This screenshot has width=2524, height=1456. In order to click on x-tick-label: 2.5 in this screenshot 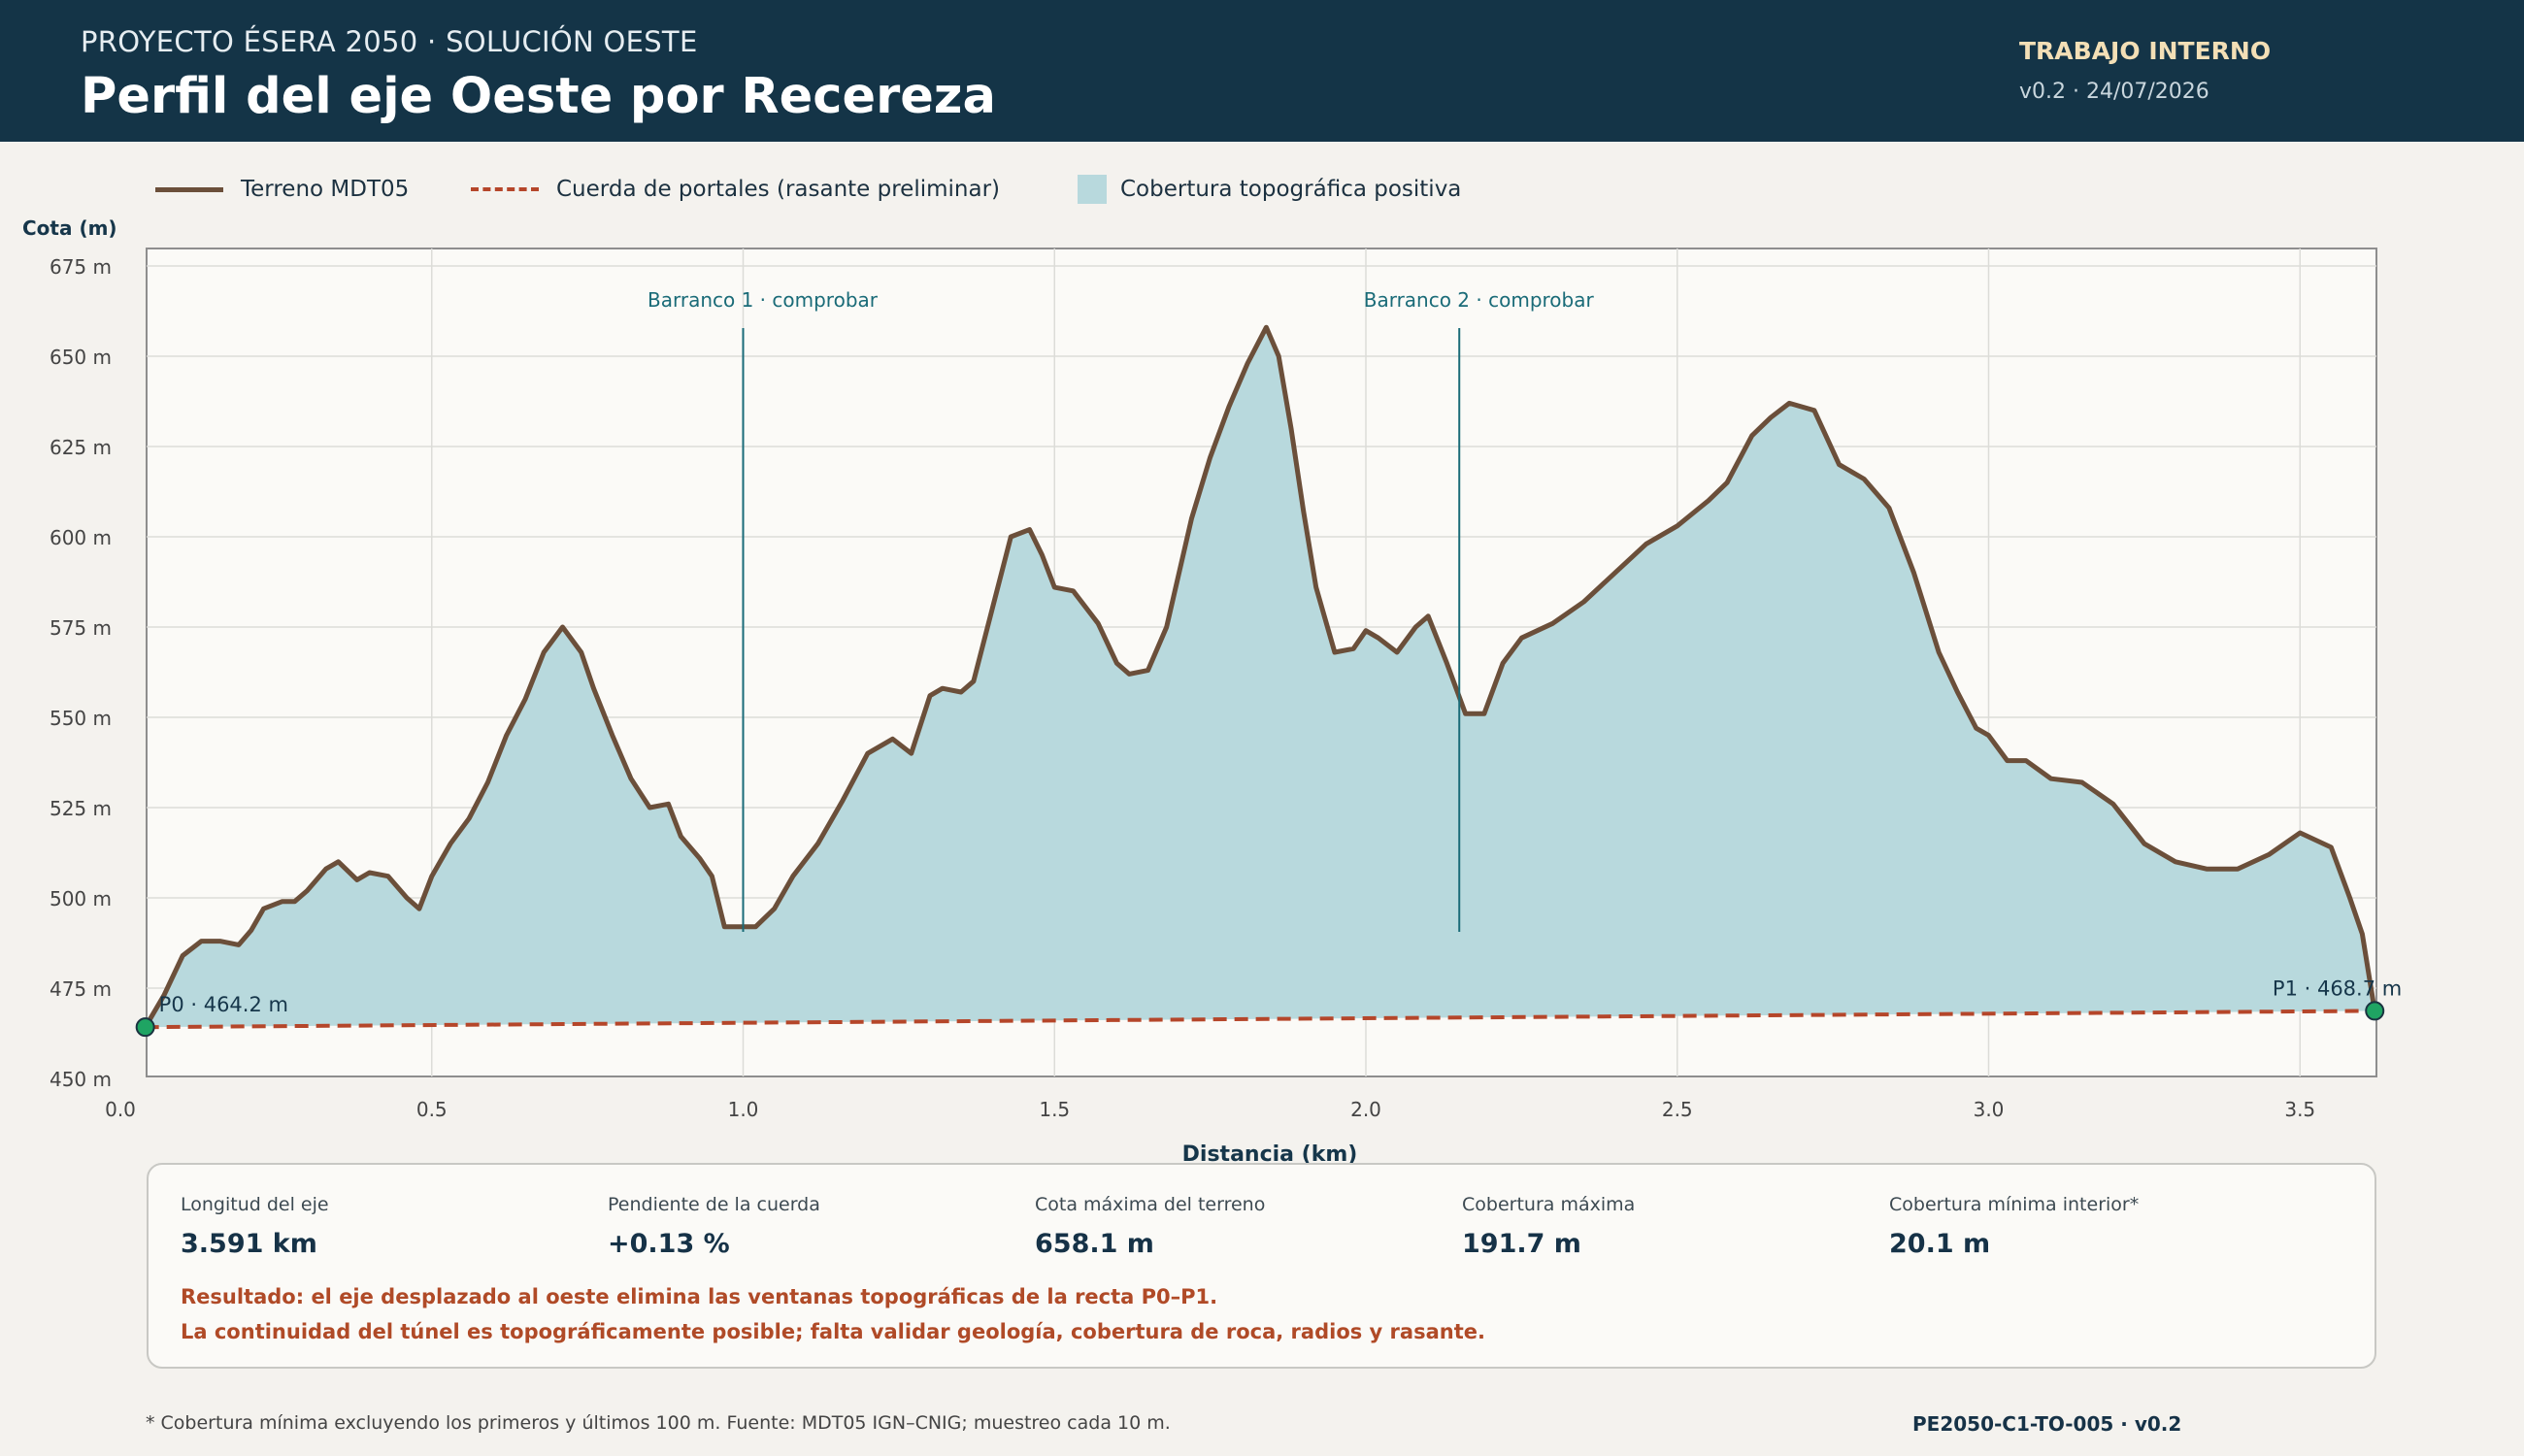, I will do `click(1677, 1109)`.